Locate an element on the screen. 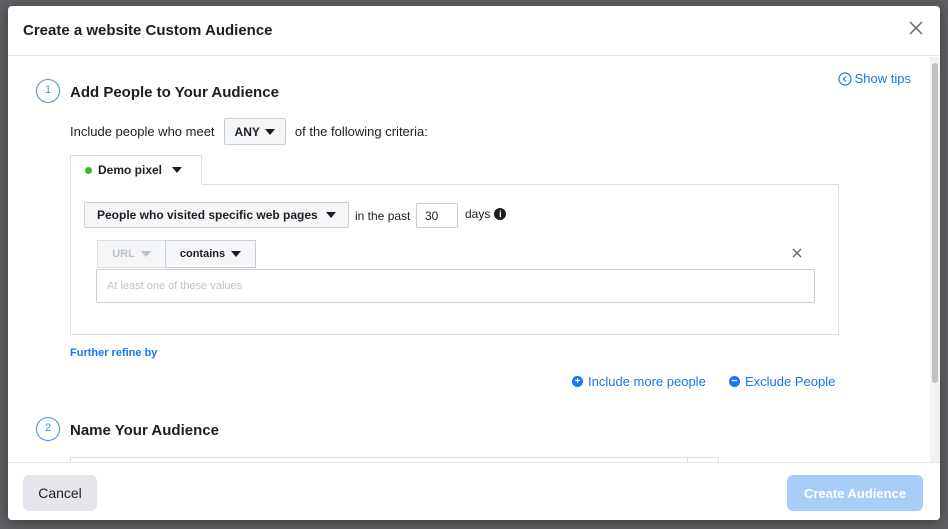  scrollbar-thumb is located at coordinates (935, 223).